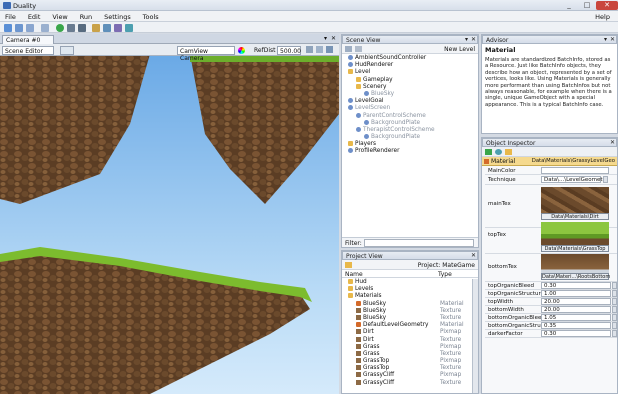  I want to click on inspector-title: Object Inspector, so click(511, 143).